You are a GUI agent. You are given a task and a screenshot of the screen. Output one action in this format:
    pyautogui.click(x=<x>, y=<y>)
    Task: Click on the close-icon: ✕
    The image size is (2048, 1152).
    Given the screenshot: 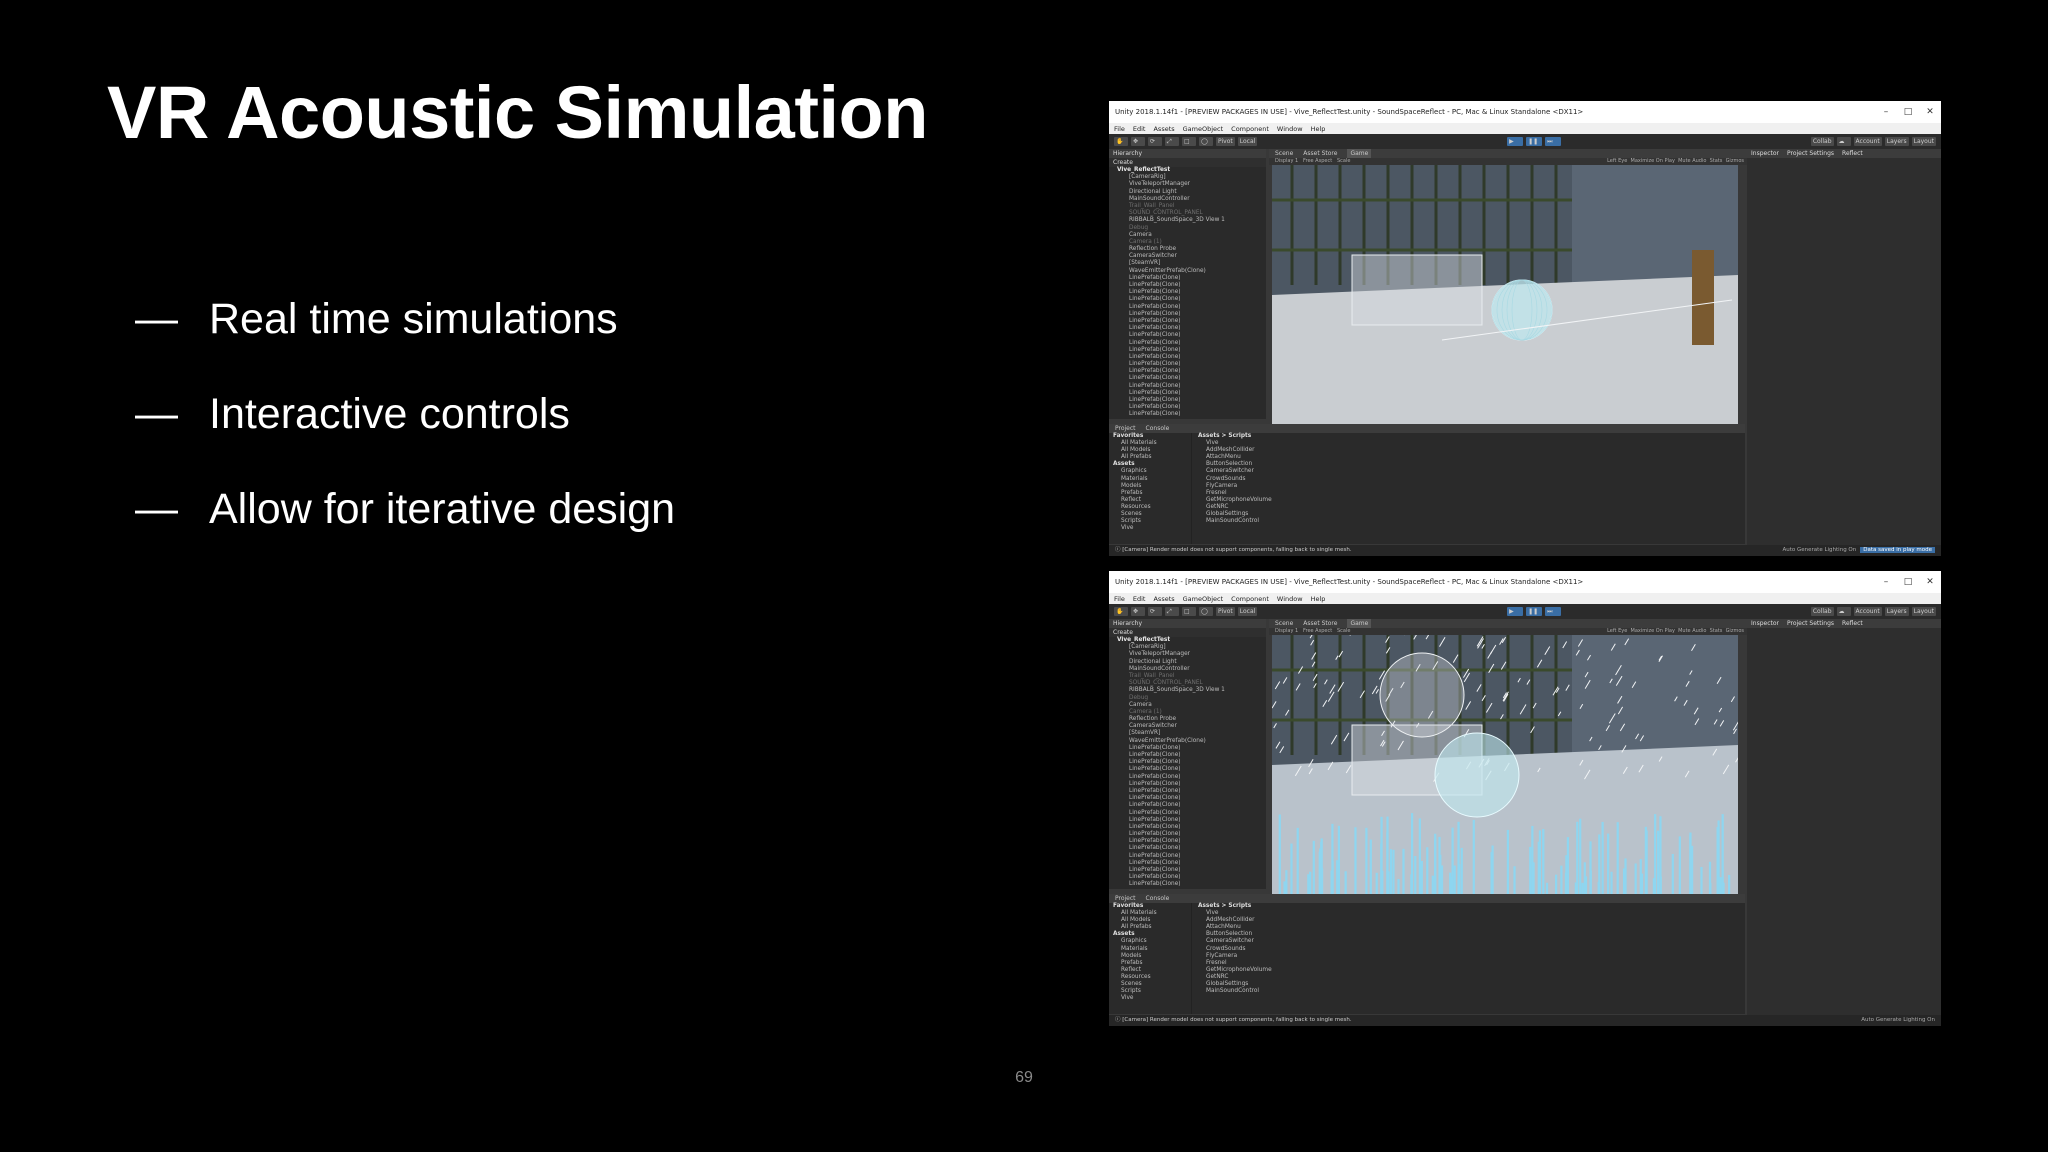 What is the action you would take?
    pyautogui.click(x=1930, y=112)
    